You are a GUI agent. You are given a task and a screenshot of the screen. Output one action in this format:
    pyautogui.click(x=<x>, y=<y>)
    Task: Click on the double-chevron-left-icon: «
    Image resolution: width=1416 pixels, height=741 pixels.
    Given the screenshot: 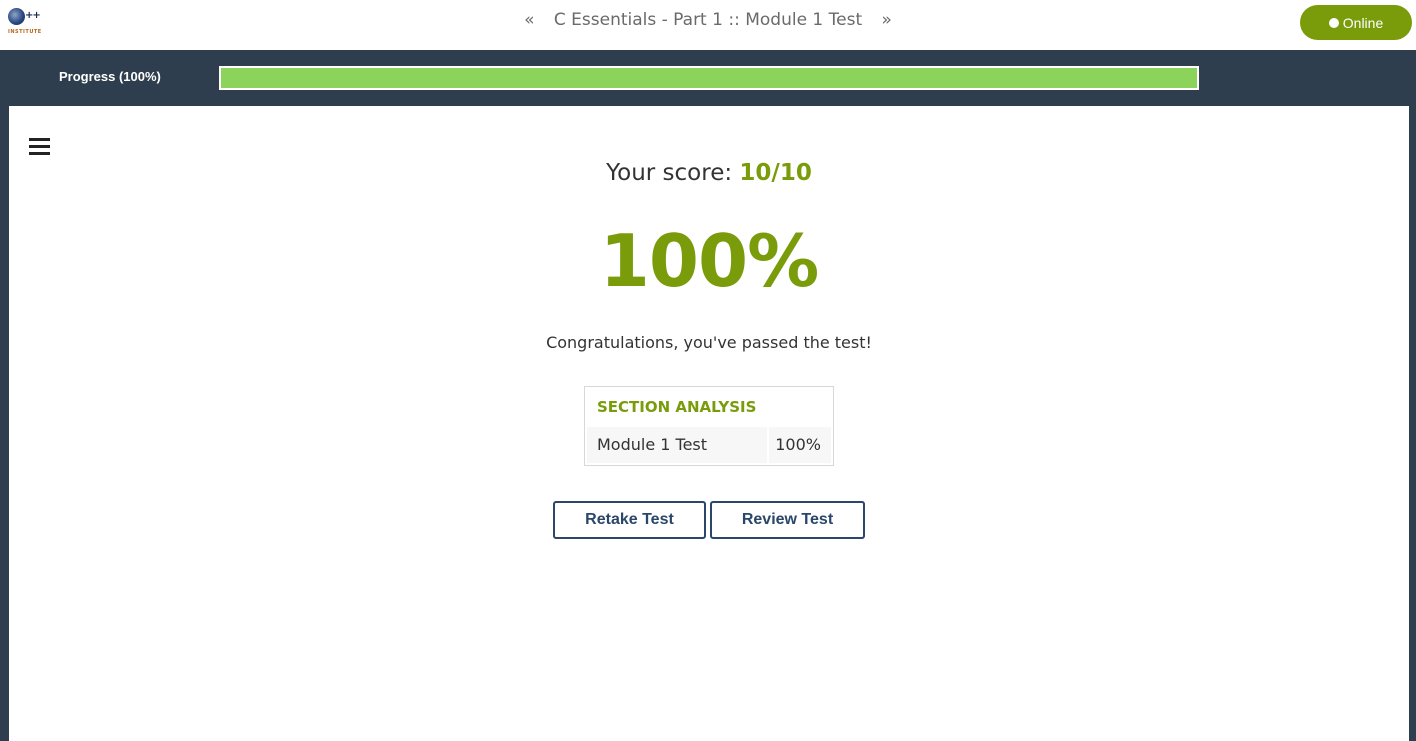 What is the action you would take?
    pyautogui.click(x=529, y=20)
    